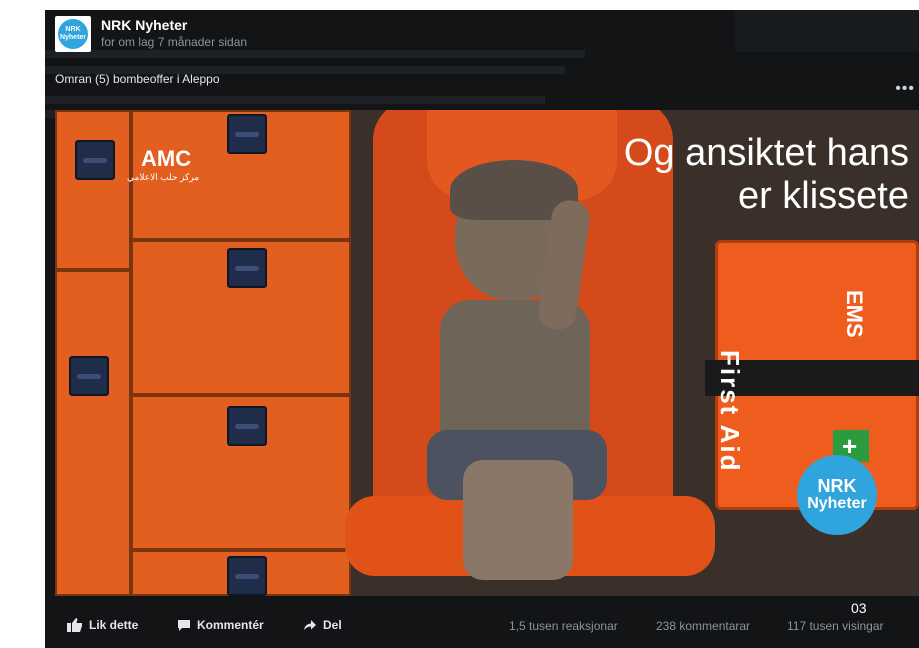 The width and height of the screenshot is (919, 648). I want to click on badge-line1: NRK, so click(837, 486).